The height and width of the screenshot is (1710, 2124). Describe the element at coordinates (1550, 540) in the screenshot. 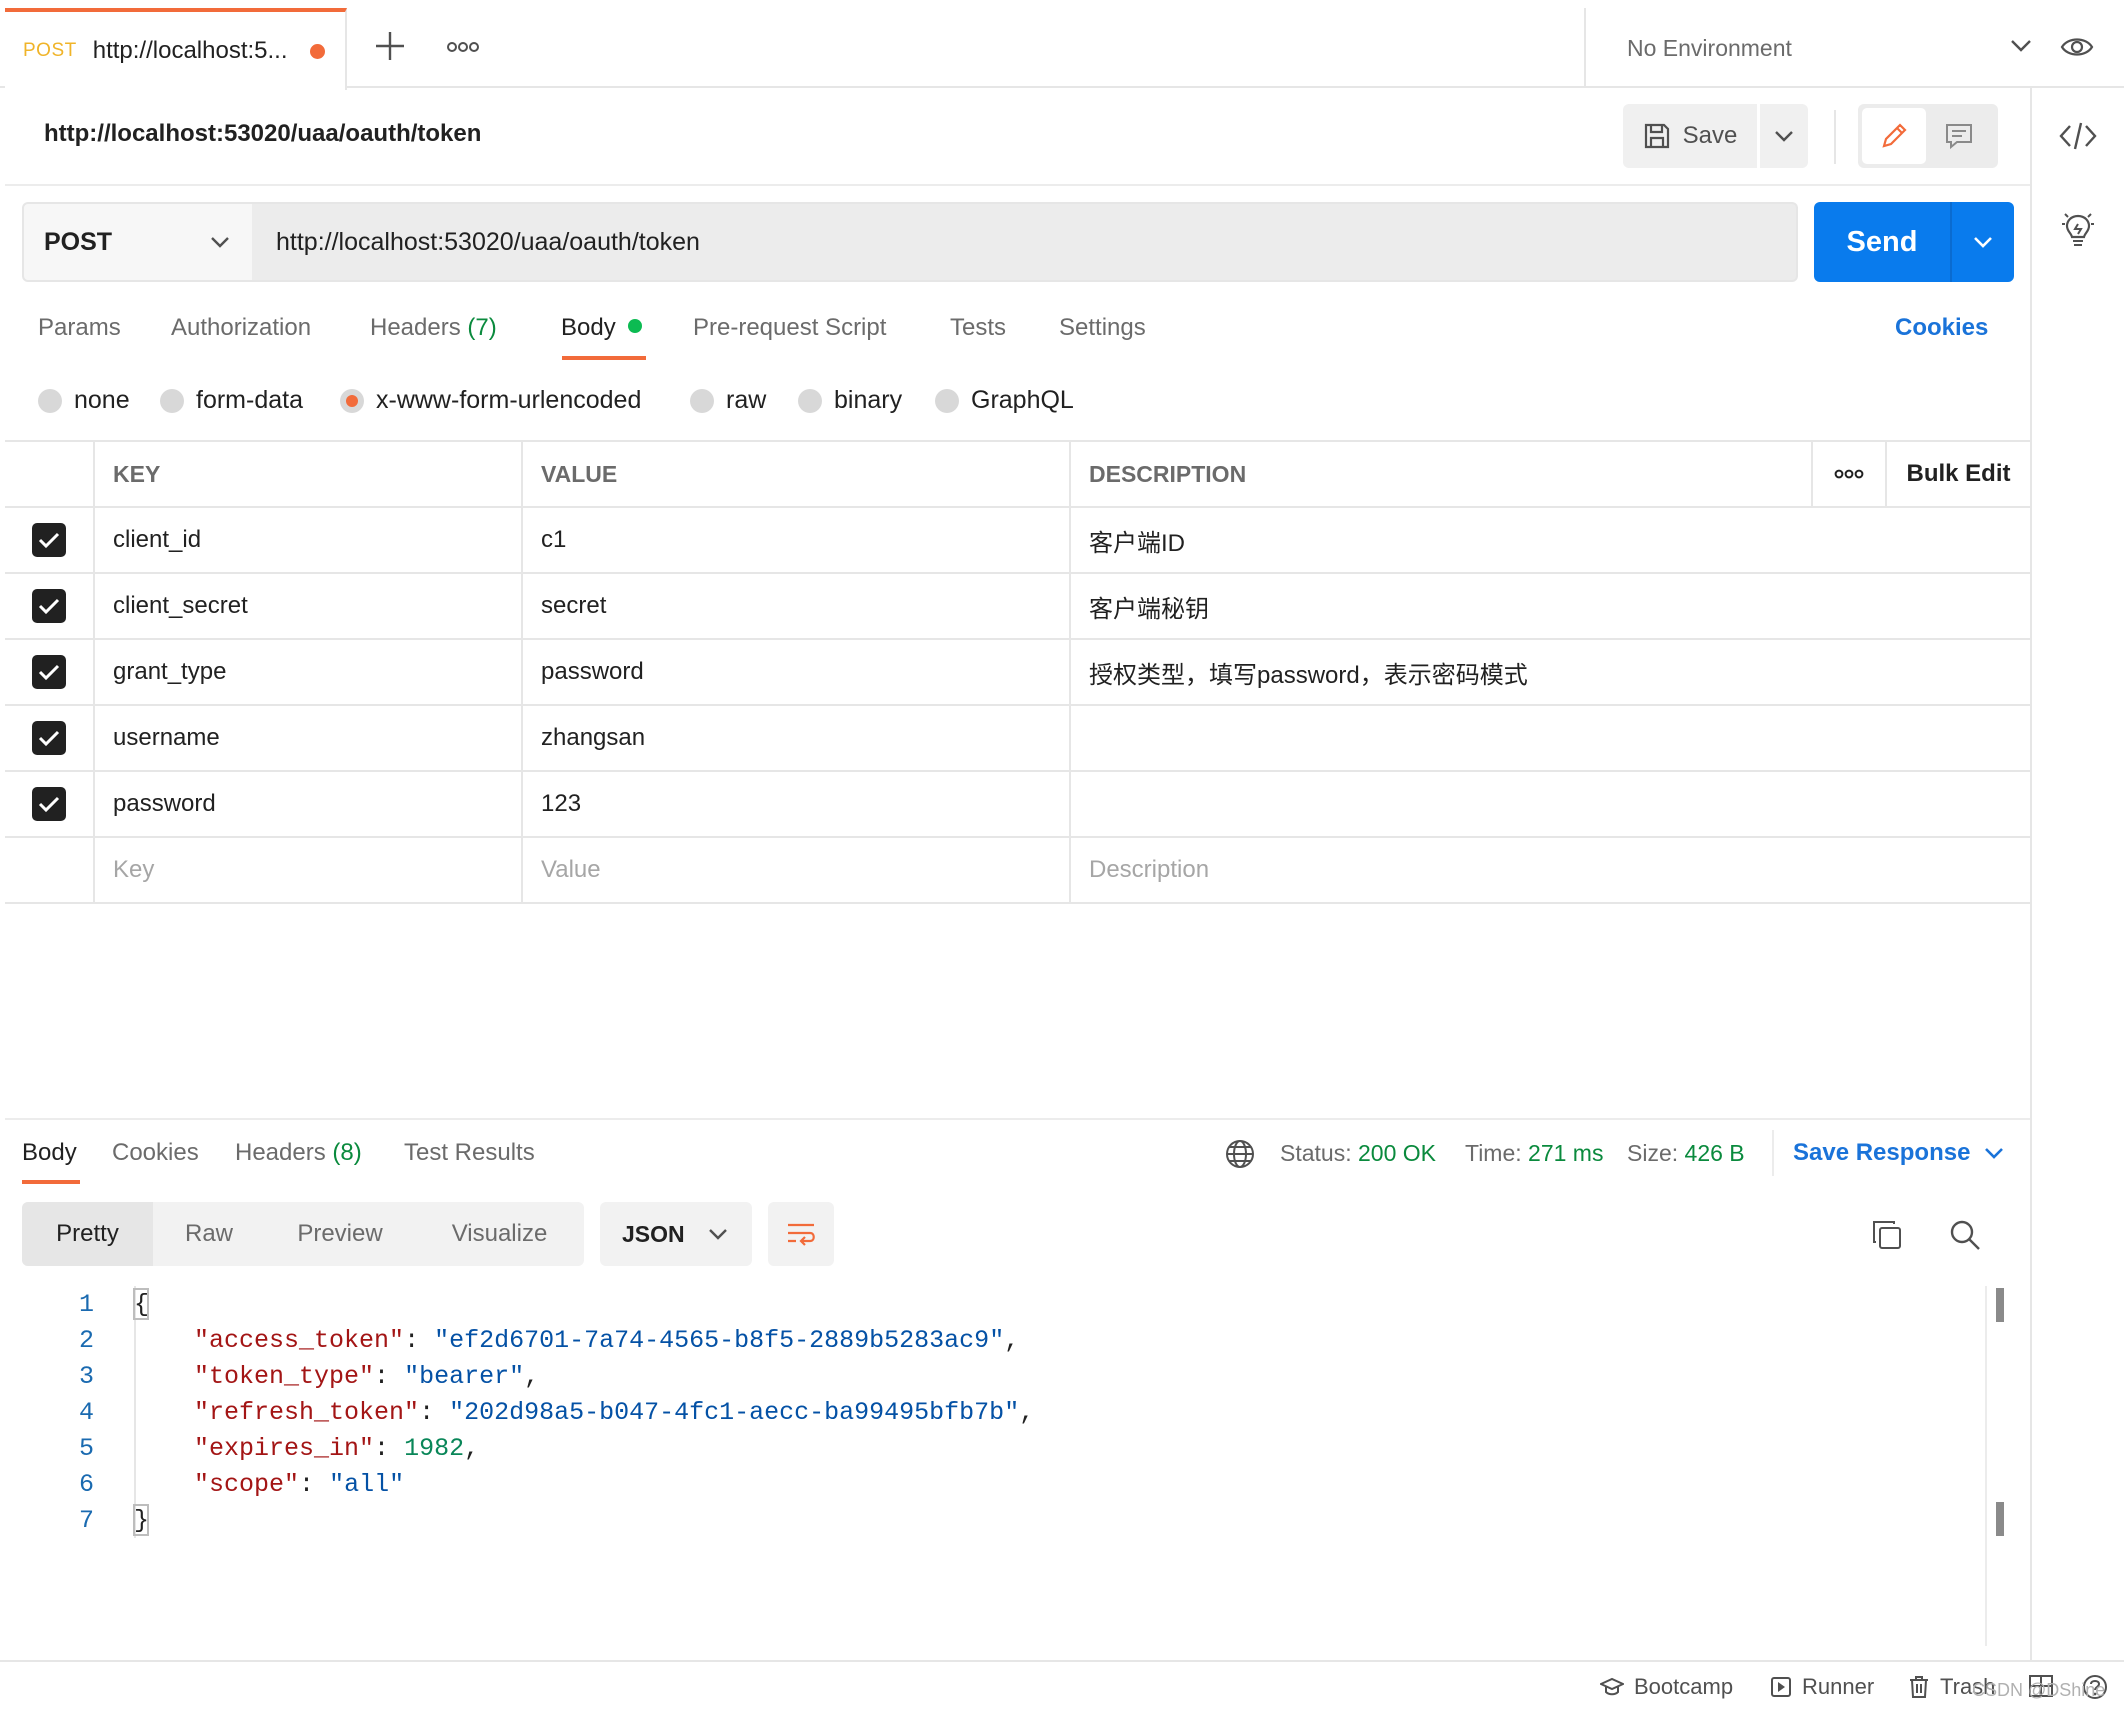

I see `description-cell: 客户端ID` at that location.